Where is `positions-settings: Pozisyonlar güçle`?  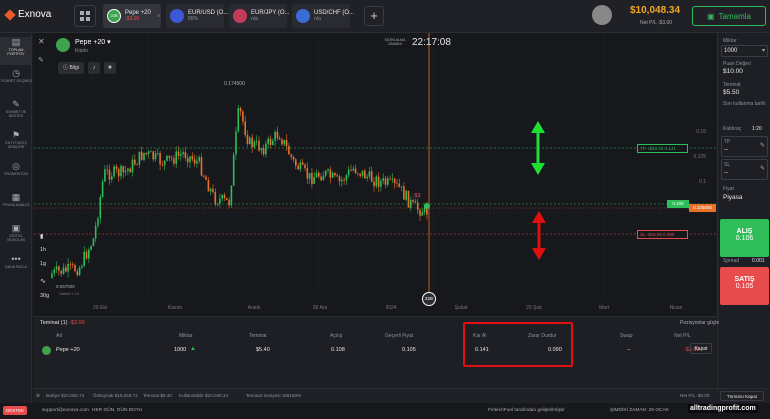
positions-settings: Pozisyonlar güçle is located at coordinates (699, 323).